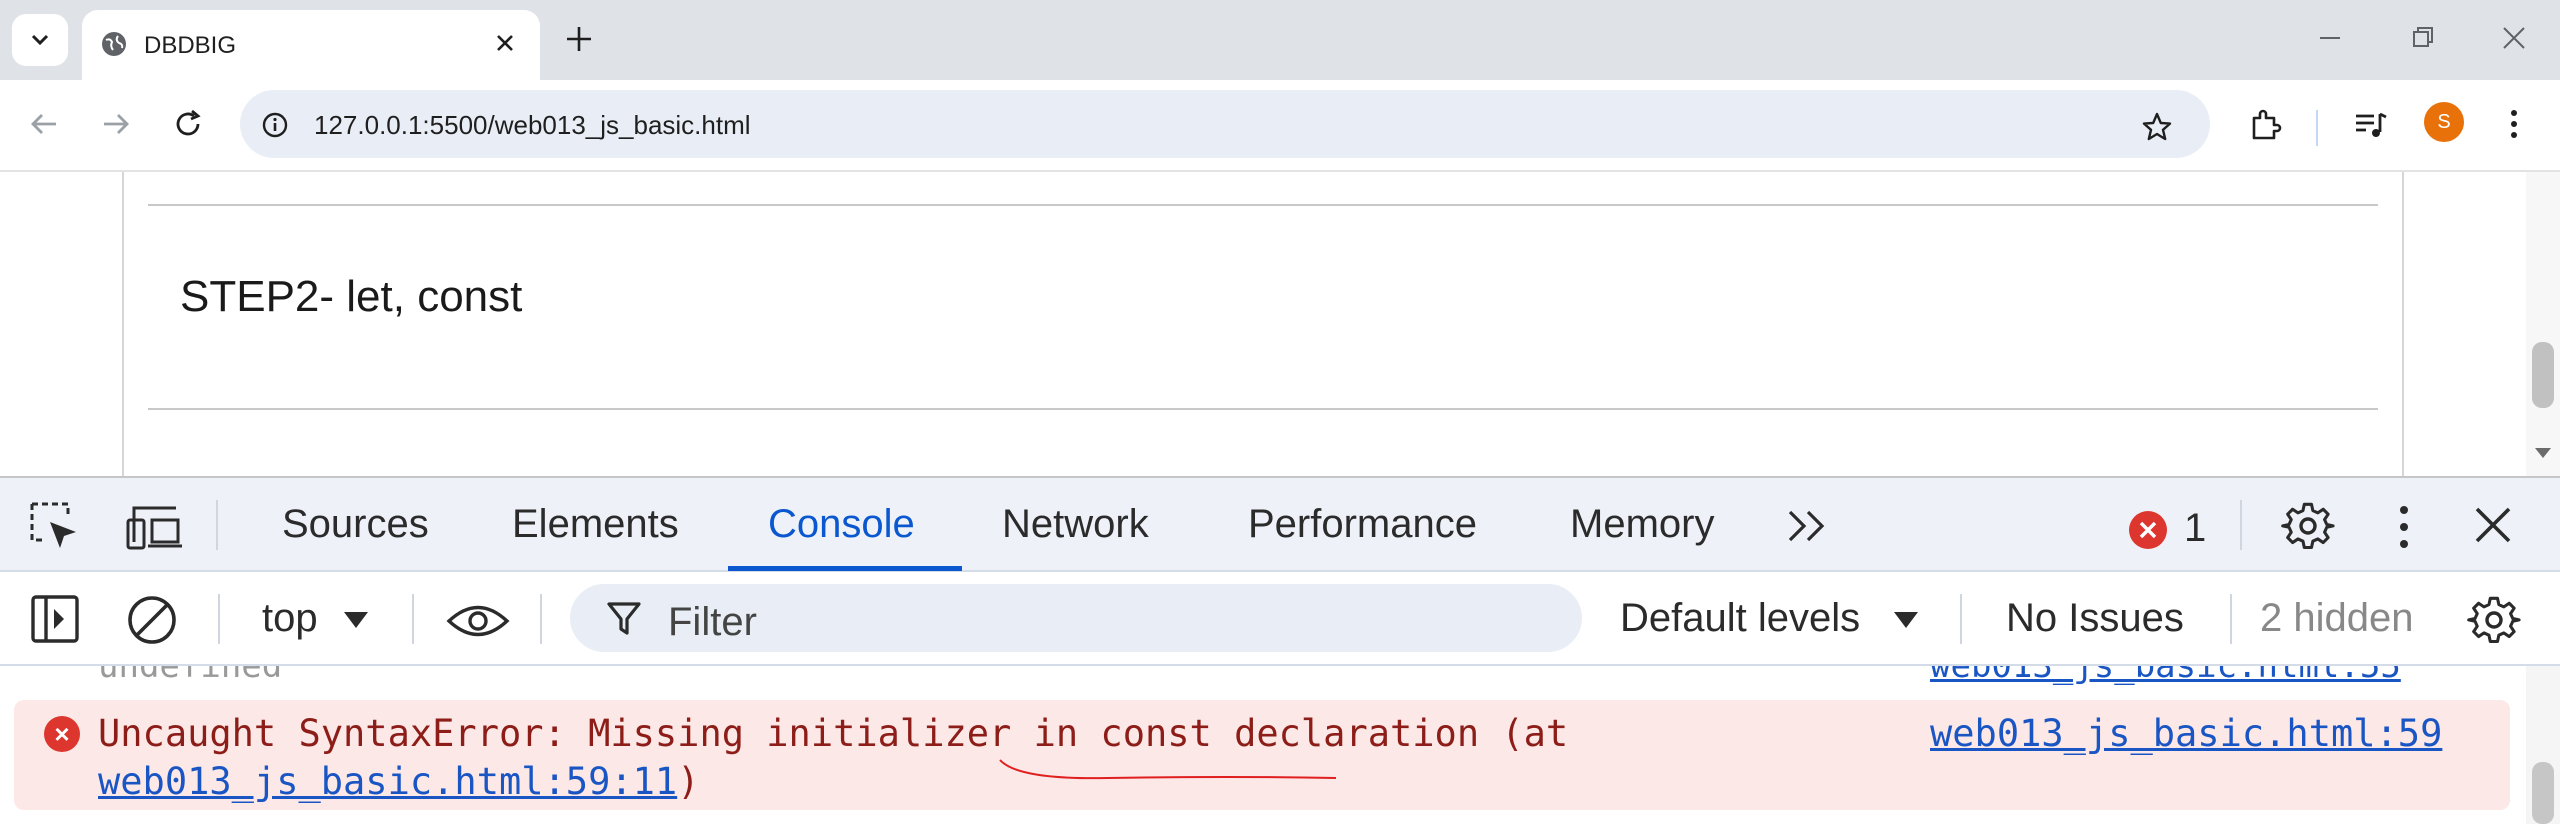 This screenshot has height=824, width=2560. I want to click on live-expression-eye-icon, so click(478, 621).